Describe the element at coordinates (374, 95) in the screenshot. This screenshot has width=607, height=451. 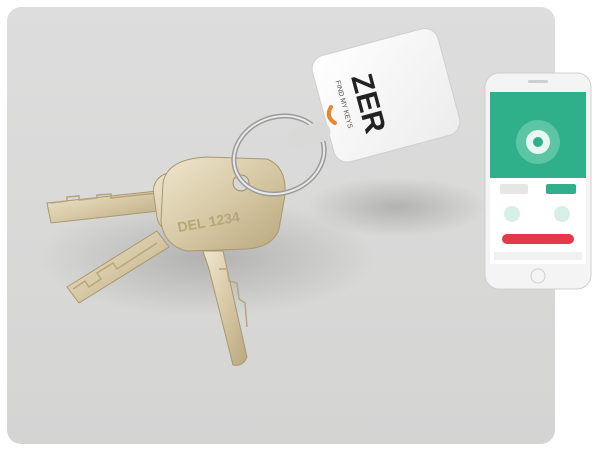
I see `tracker-tag-icon: ZER FIND MY KEYS` at that location.